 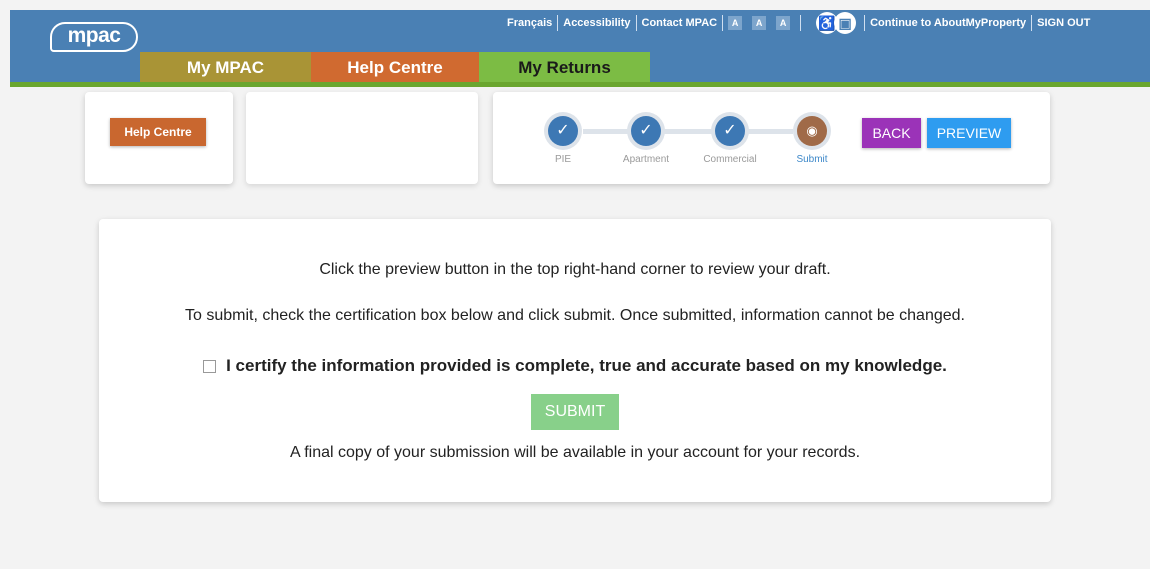 What do you see at coordinates (646, 159) in the screenshot?
I see `step-label: Apartment` at bounding box center [646, 159].